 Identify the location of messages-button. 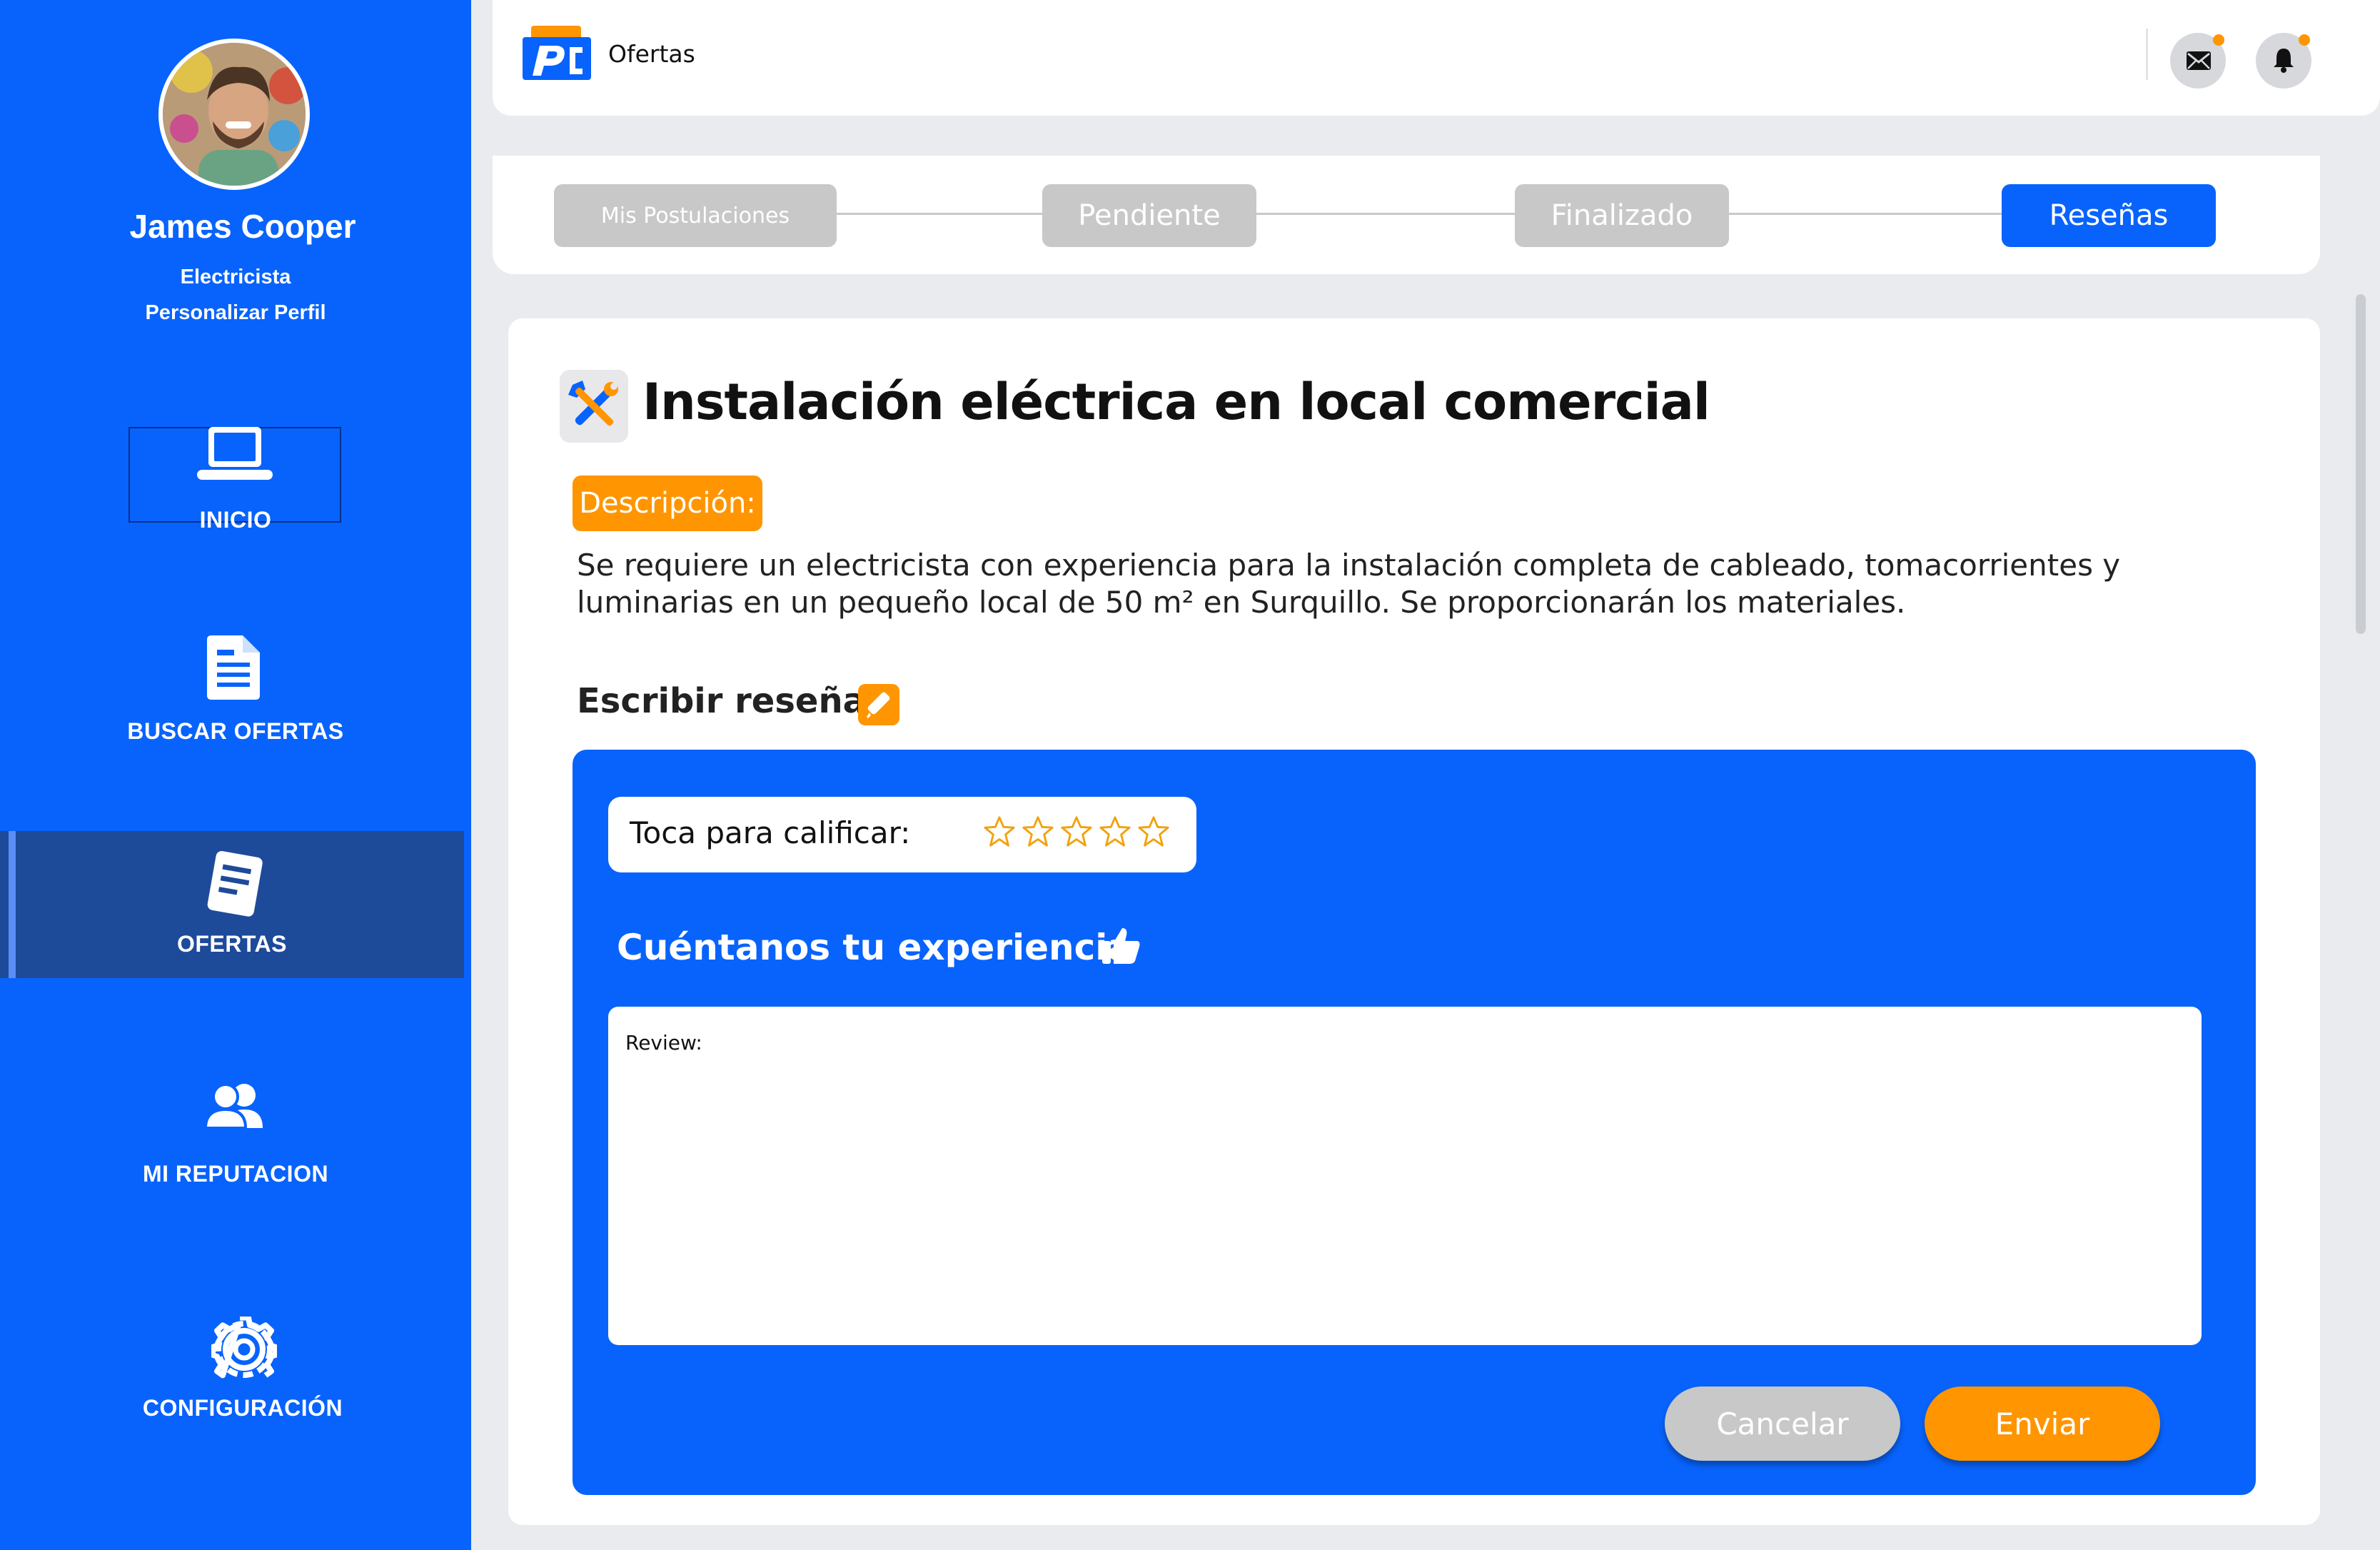
(2198, 61).